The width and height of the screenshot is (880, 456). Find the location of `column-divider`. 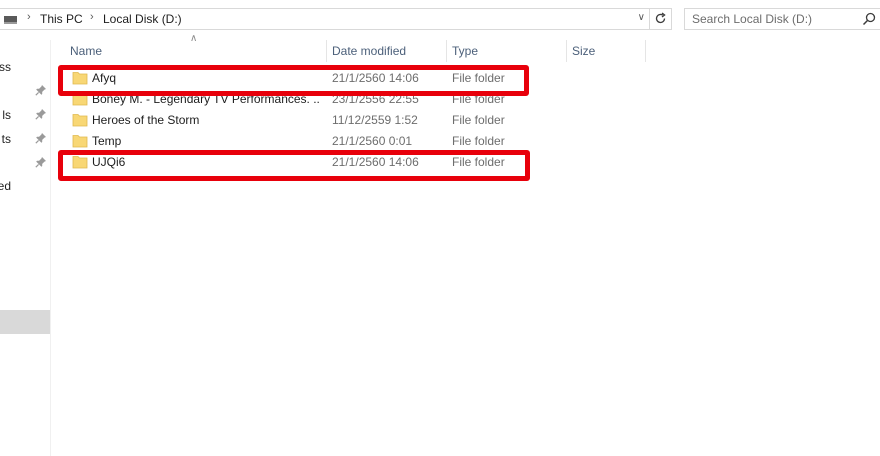

column-divider is located at coordinates (645, 51).